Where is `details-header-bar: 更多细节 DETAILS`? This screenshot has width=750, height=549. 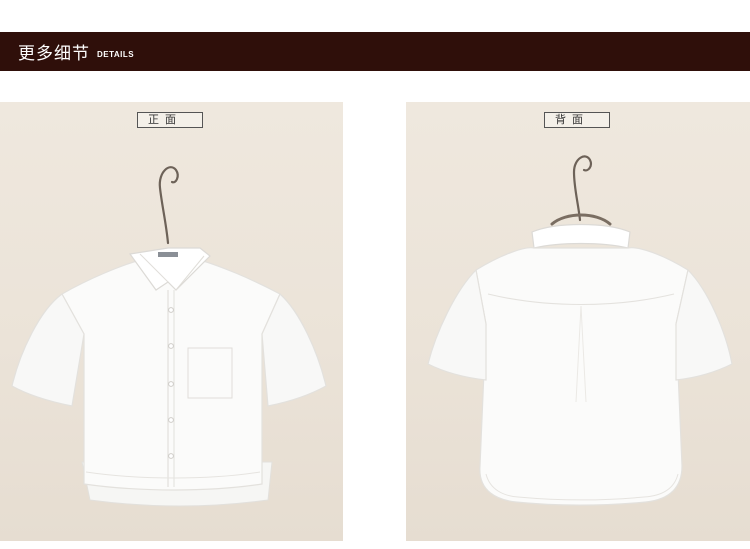
details-header-bar: 更多细节 DETAILS is located at coordinates (375, 51).